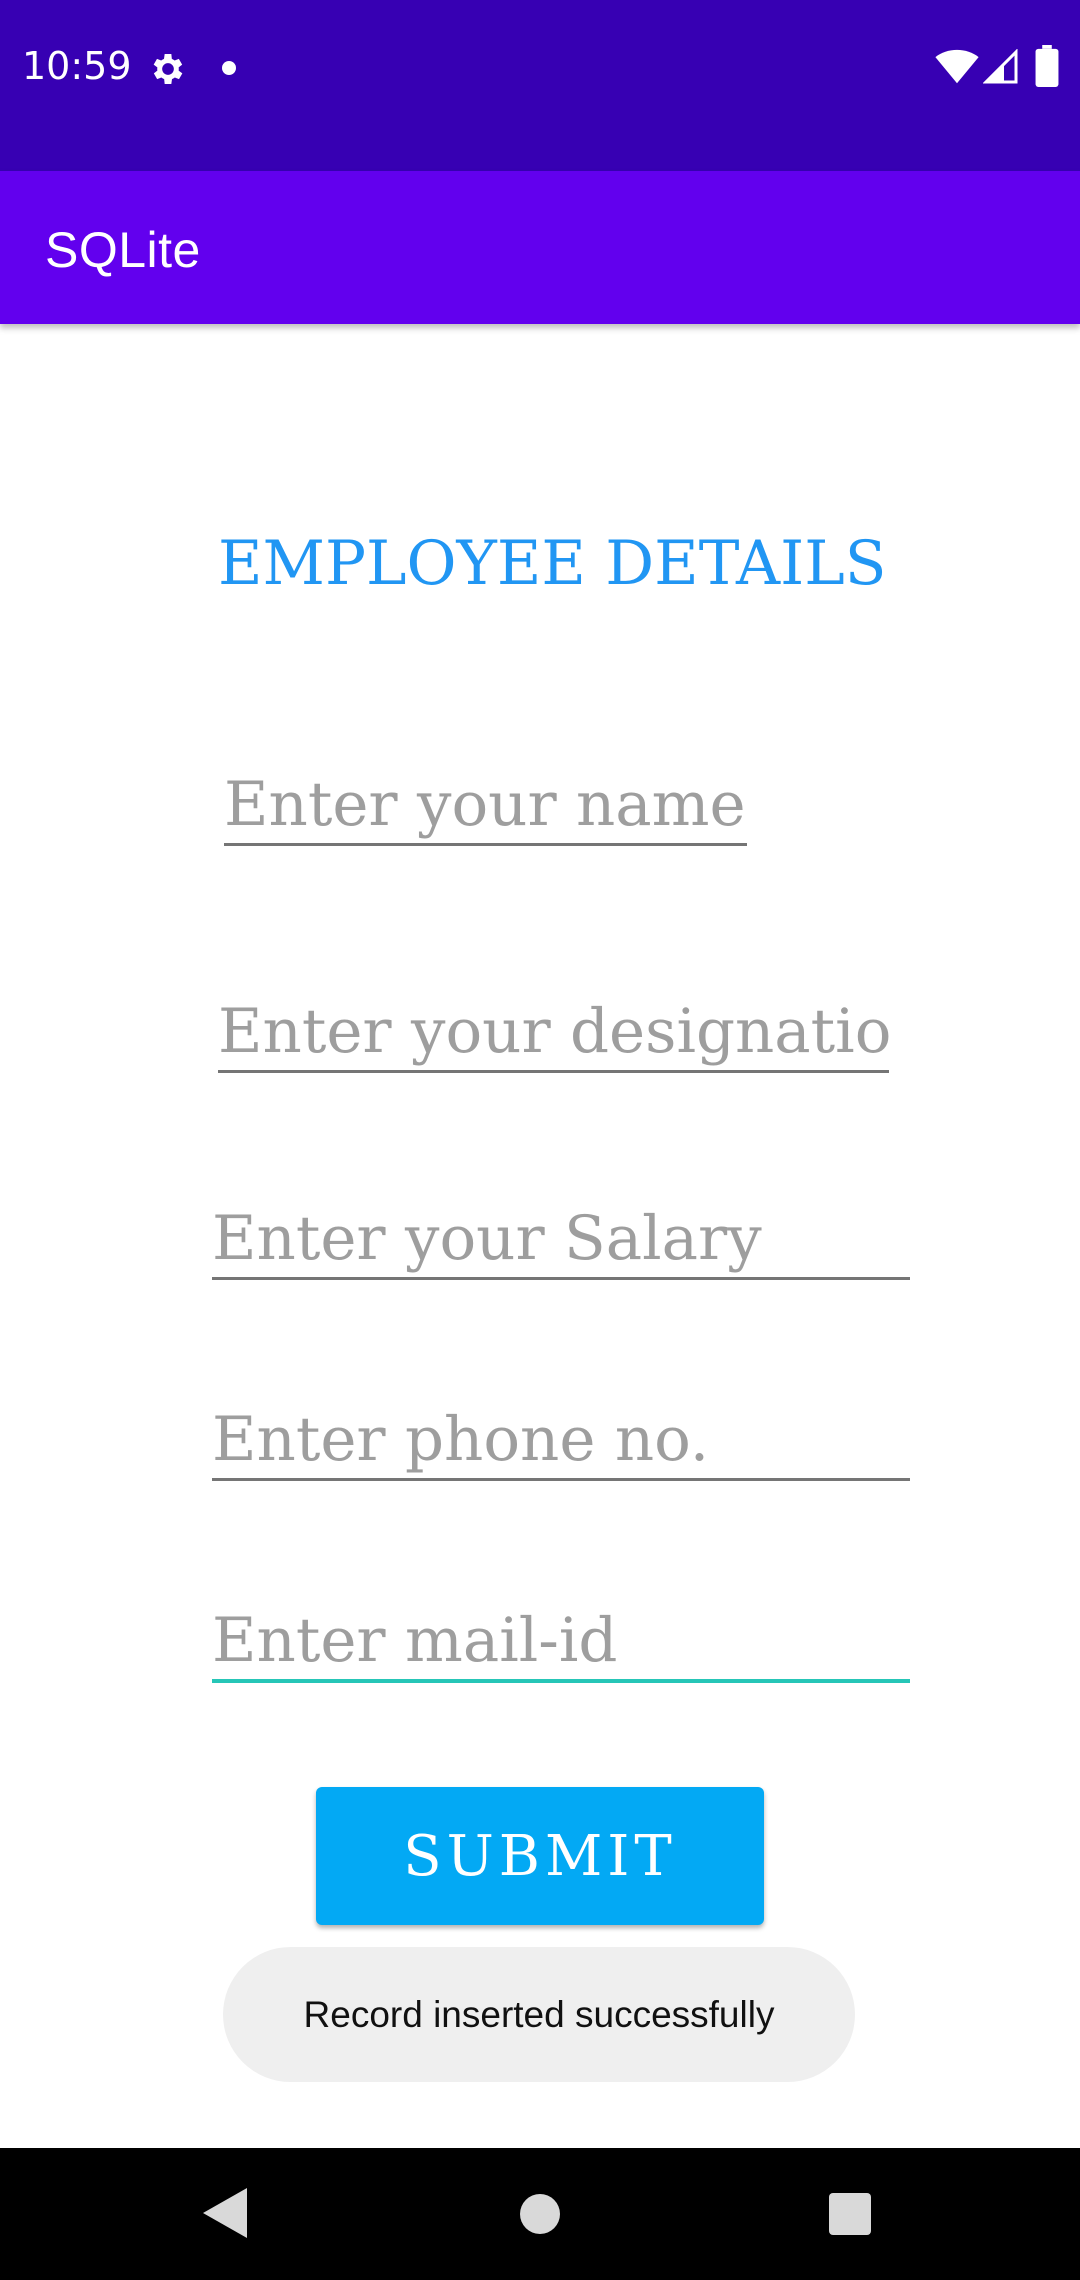  I want to click on salary-input: Enter your Salary, so click(561, 1240).